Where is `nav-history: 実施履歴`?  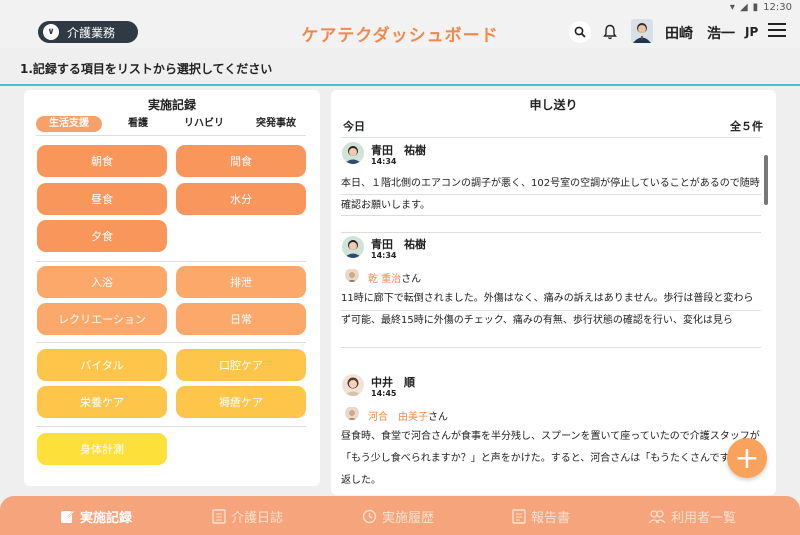
nav-history: 実施履歴 is located at coordinates (398, 516).